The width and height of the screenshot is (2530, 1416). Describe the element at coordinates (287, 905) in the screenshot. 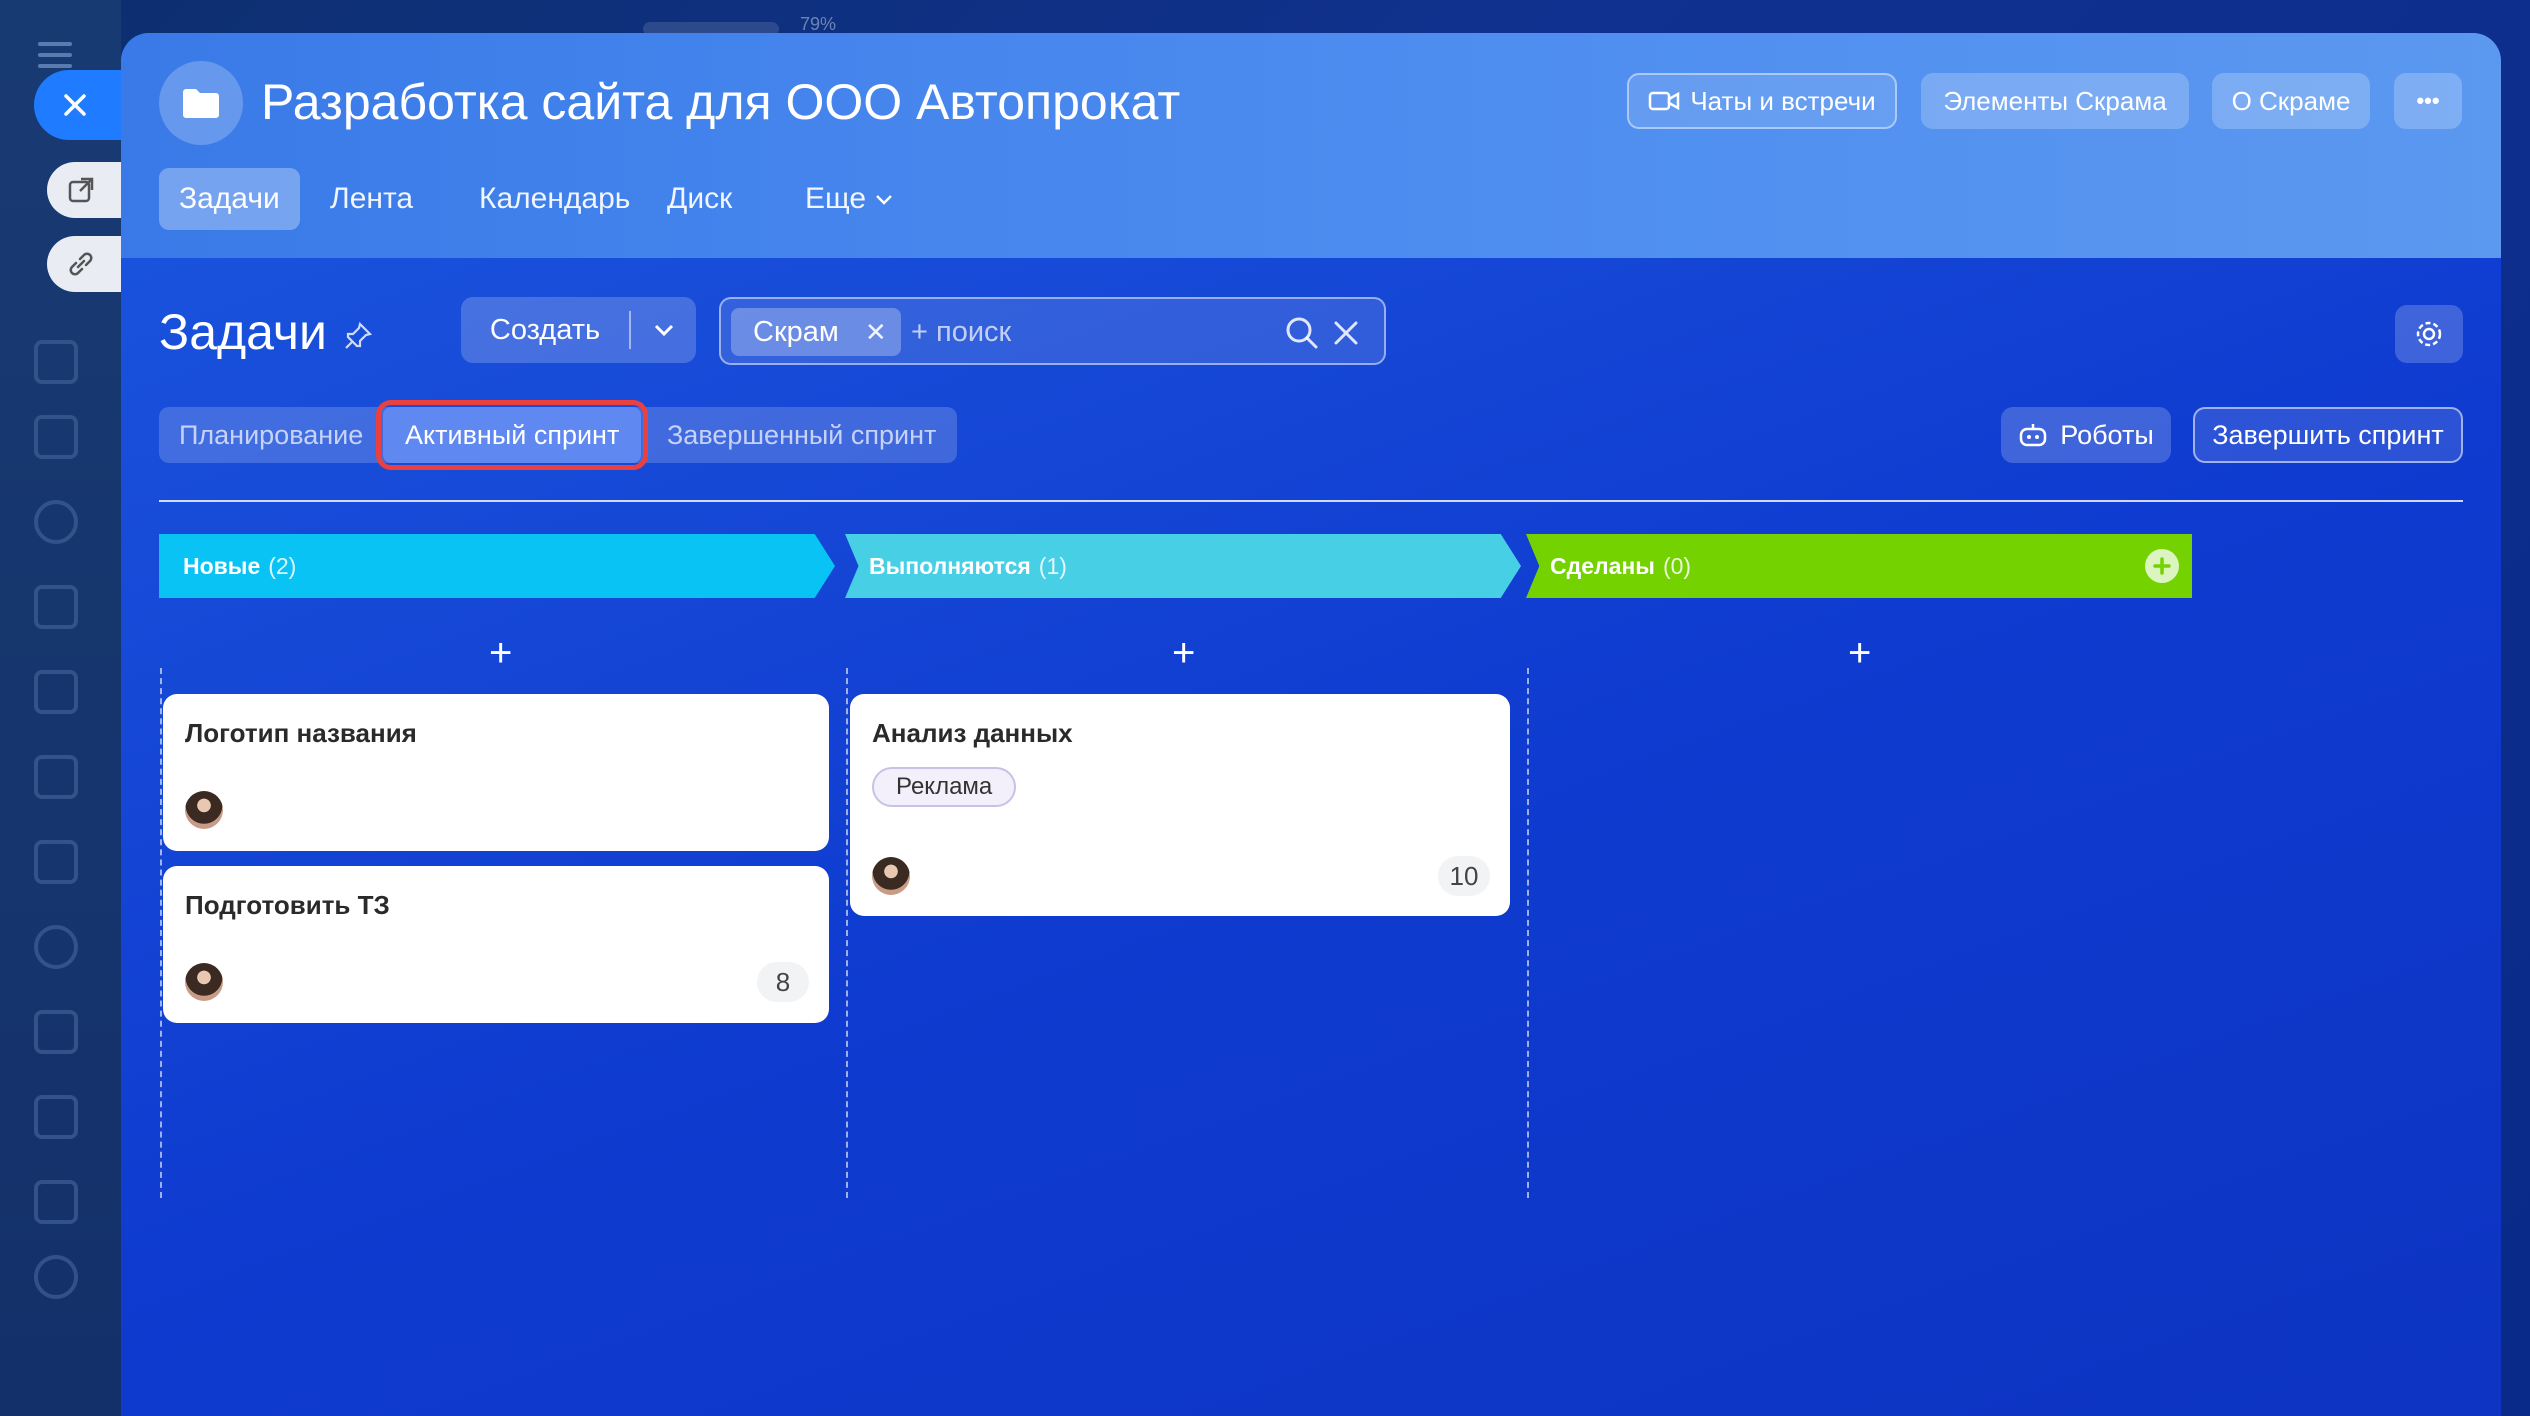

I see `task-title: Подготовить ТЗ` at that location.